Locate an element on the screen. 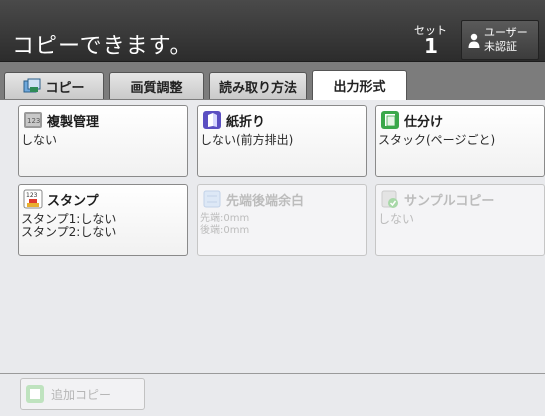 This screenshot has width=545, height=416. stamp-icon: 123 is located at coordinates (33, 199).